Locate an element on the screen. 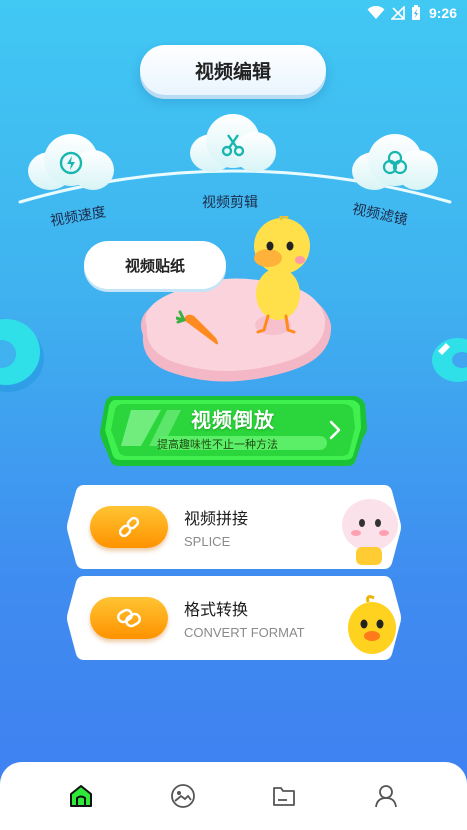 The height and width of the screenshot is (830, 467). nav-folder is located at coordinates (284, 796).